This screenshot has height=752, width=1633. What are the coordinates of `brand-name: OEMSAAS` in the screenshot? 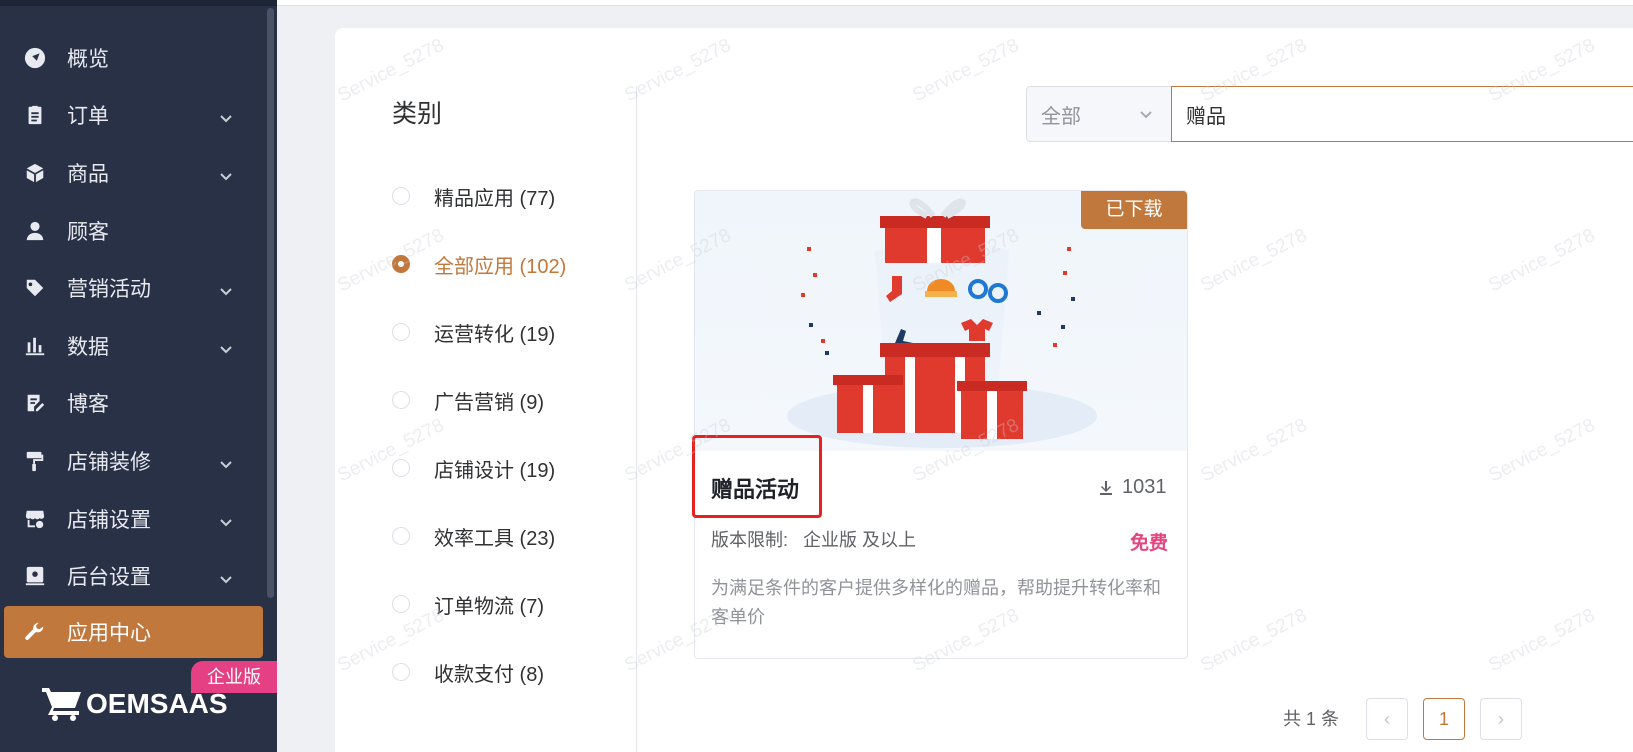 It's located at (157, 703).